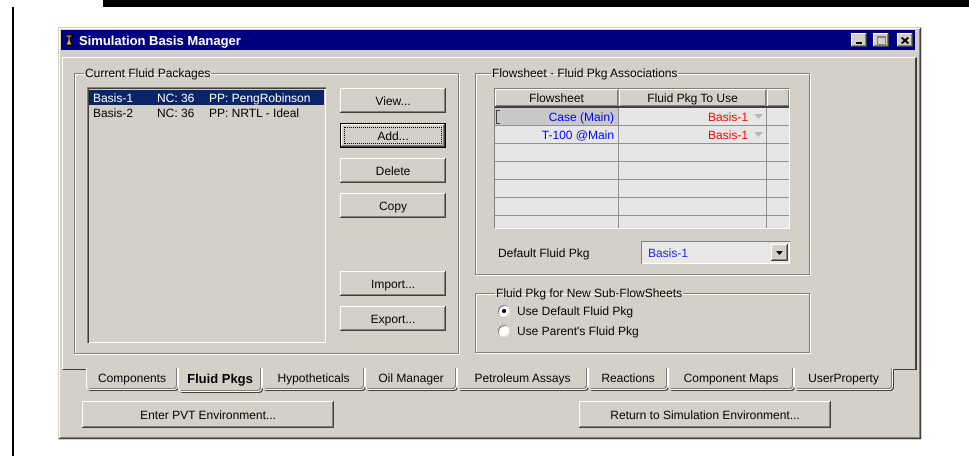 The image size is (969, 456). I want to click on tab: Hypotheticals, so click(313, 379).